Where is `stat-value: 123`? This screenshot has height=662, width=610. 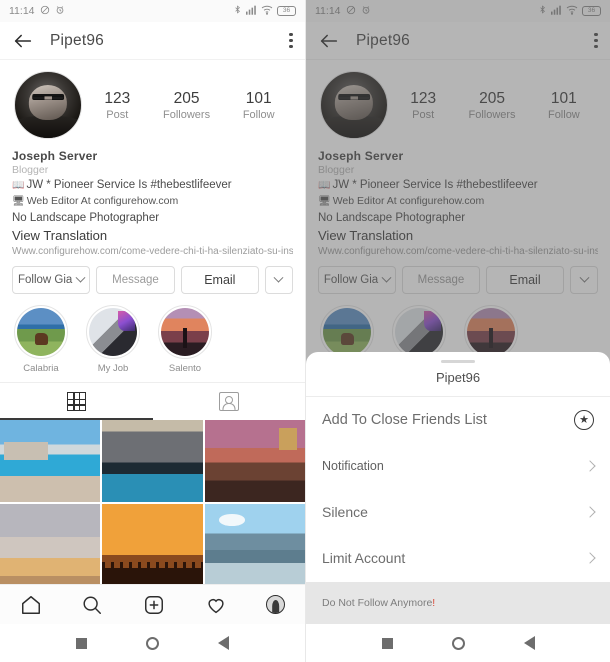 stat-value: 123 is located at coordinates (117, 98).